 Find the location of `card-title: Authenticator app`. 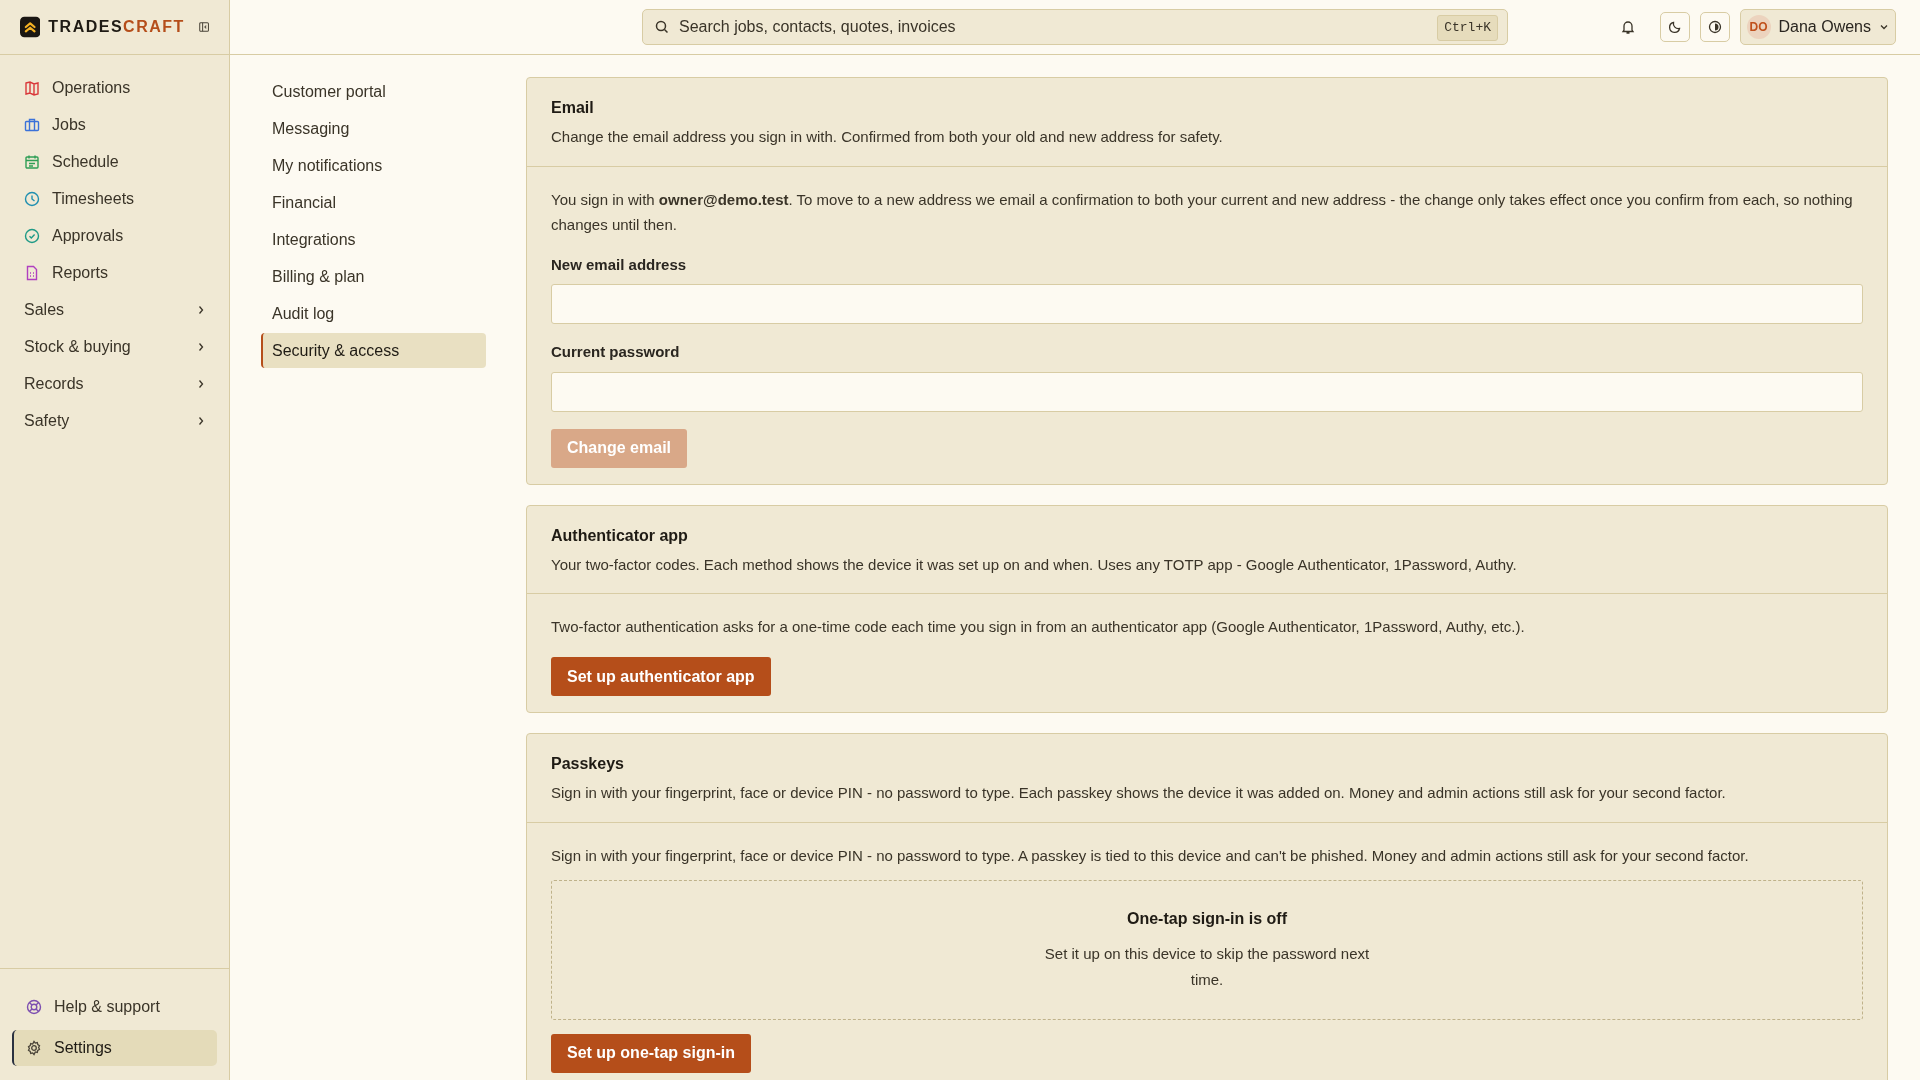

card-title: Authenticator app is located at coordinates (620, 535).